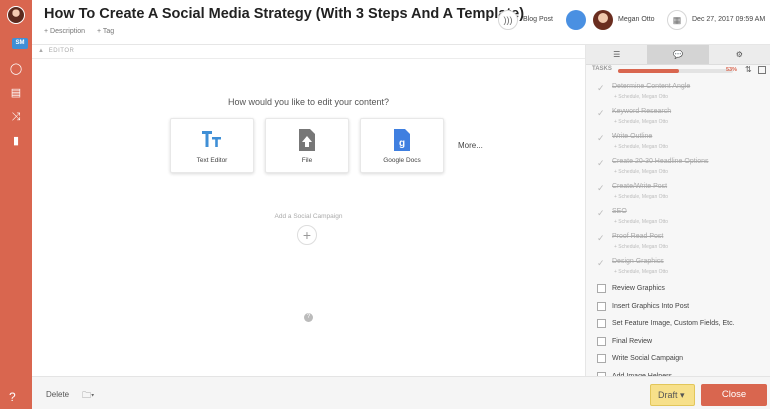  What do you see at coordinates (16, 15) in the screenshot?
I see `user-avatar` at bounding box center [16, 15].